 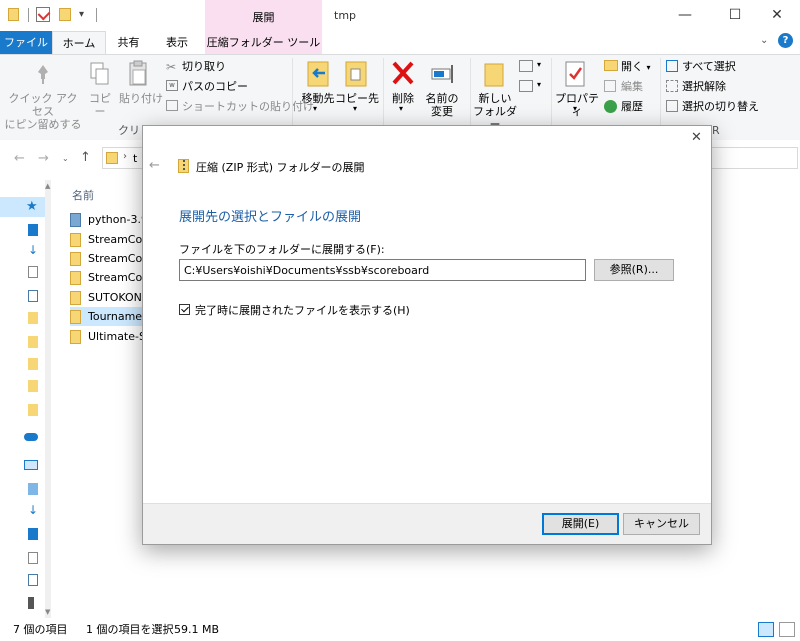 I want to click on scroll-up-icon: ▲, so click(x=47, y=186).